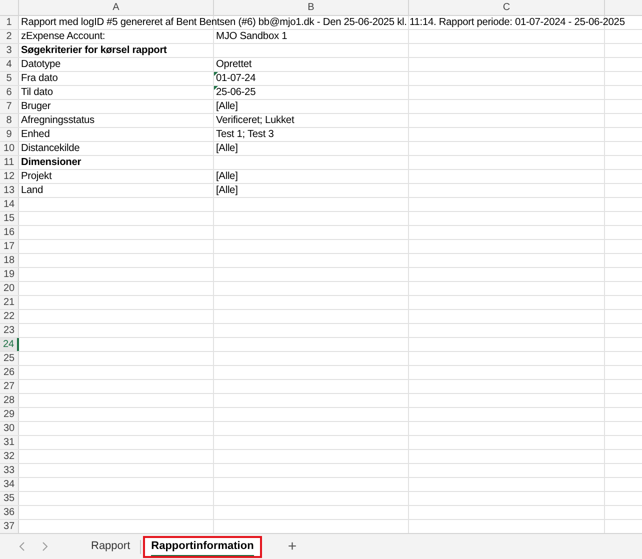 The image size is (642, 559). I want to click on row-header: 13, so click(9, 190).